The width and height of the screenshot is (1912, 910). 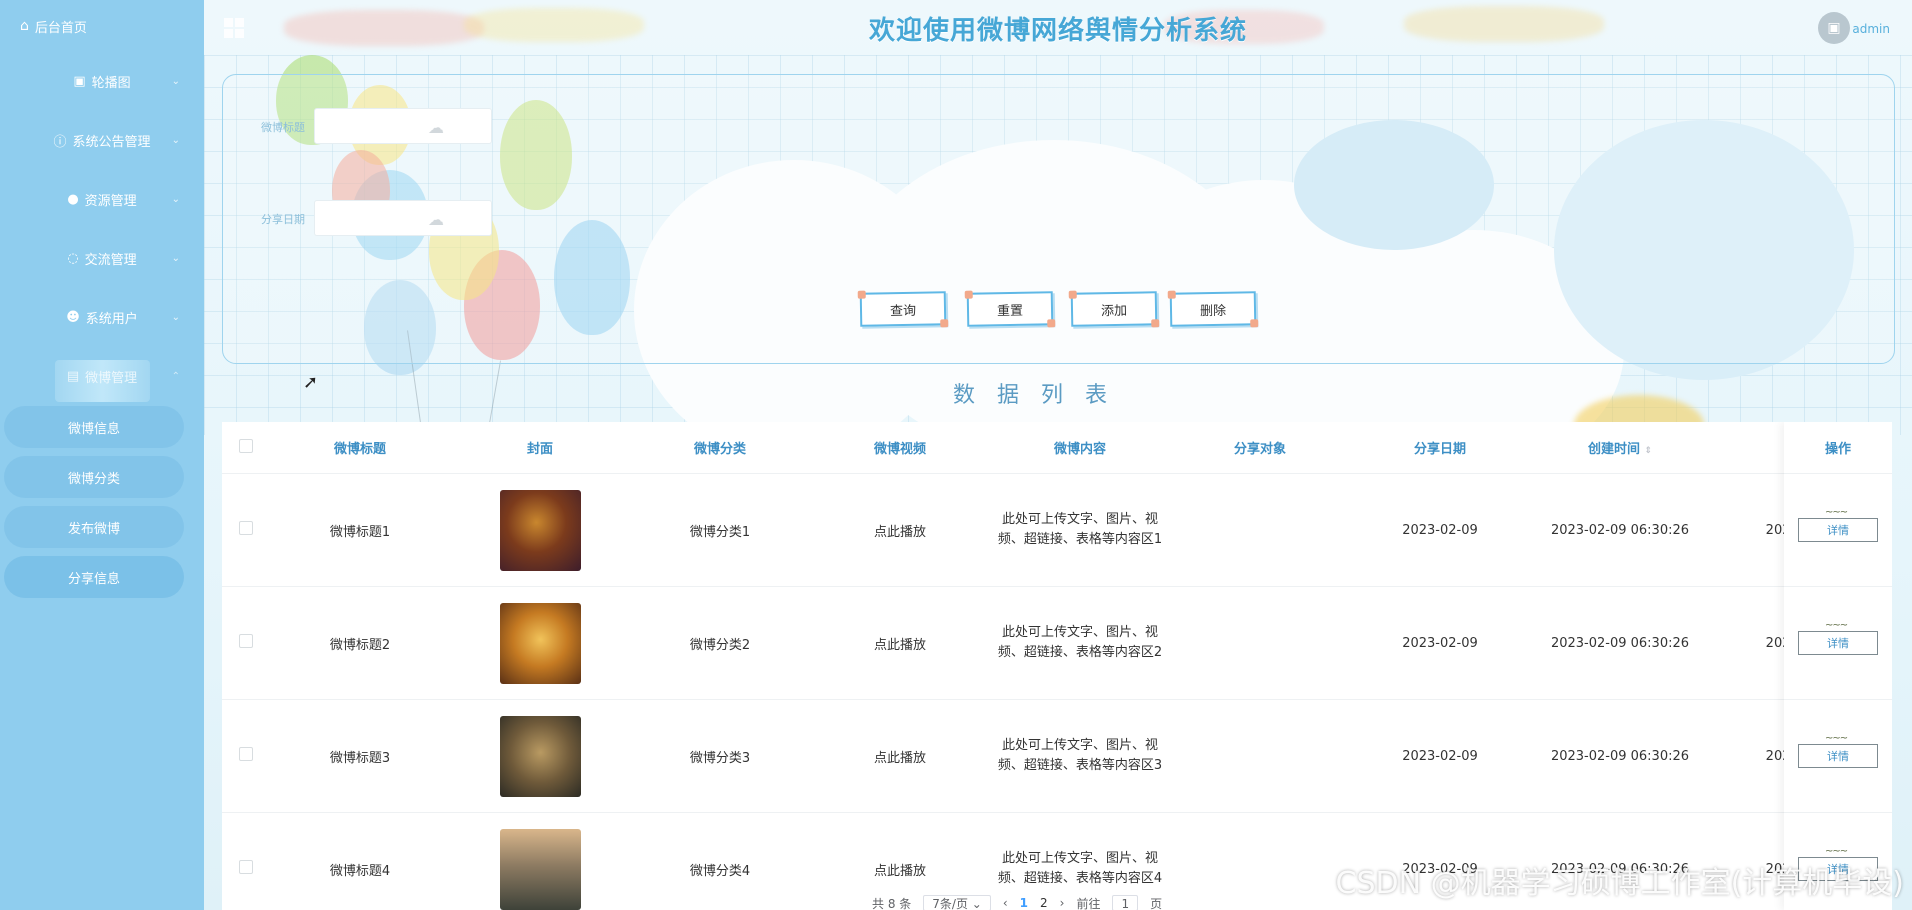 What do you see at coordinates (720, 645) in the screenshot?
I see `cell-category: 微博分类2` at bounding box center [720, 645].